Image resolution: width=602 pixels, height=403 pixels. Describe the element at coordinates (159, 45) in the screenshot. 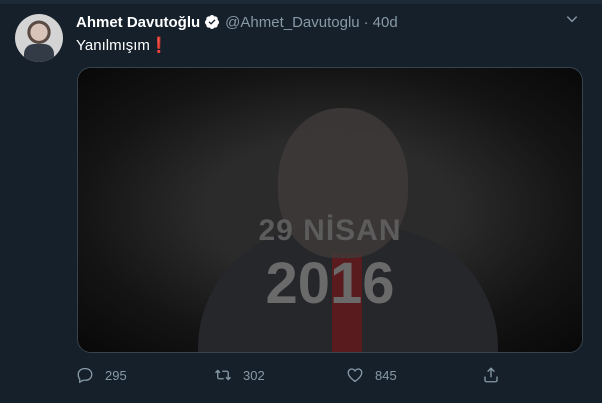

I see `exclamation-emoji: ❗` at that location.